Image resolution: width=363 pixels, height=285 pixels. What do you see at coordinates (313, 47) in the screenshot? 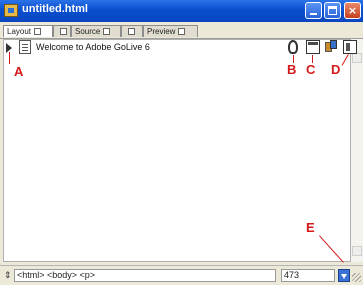
I see `page-properties-icon` at bounding box center [313, 47].